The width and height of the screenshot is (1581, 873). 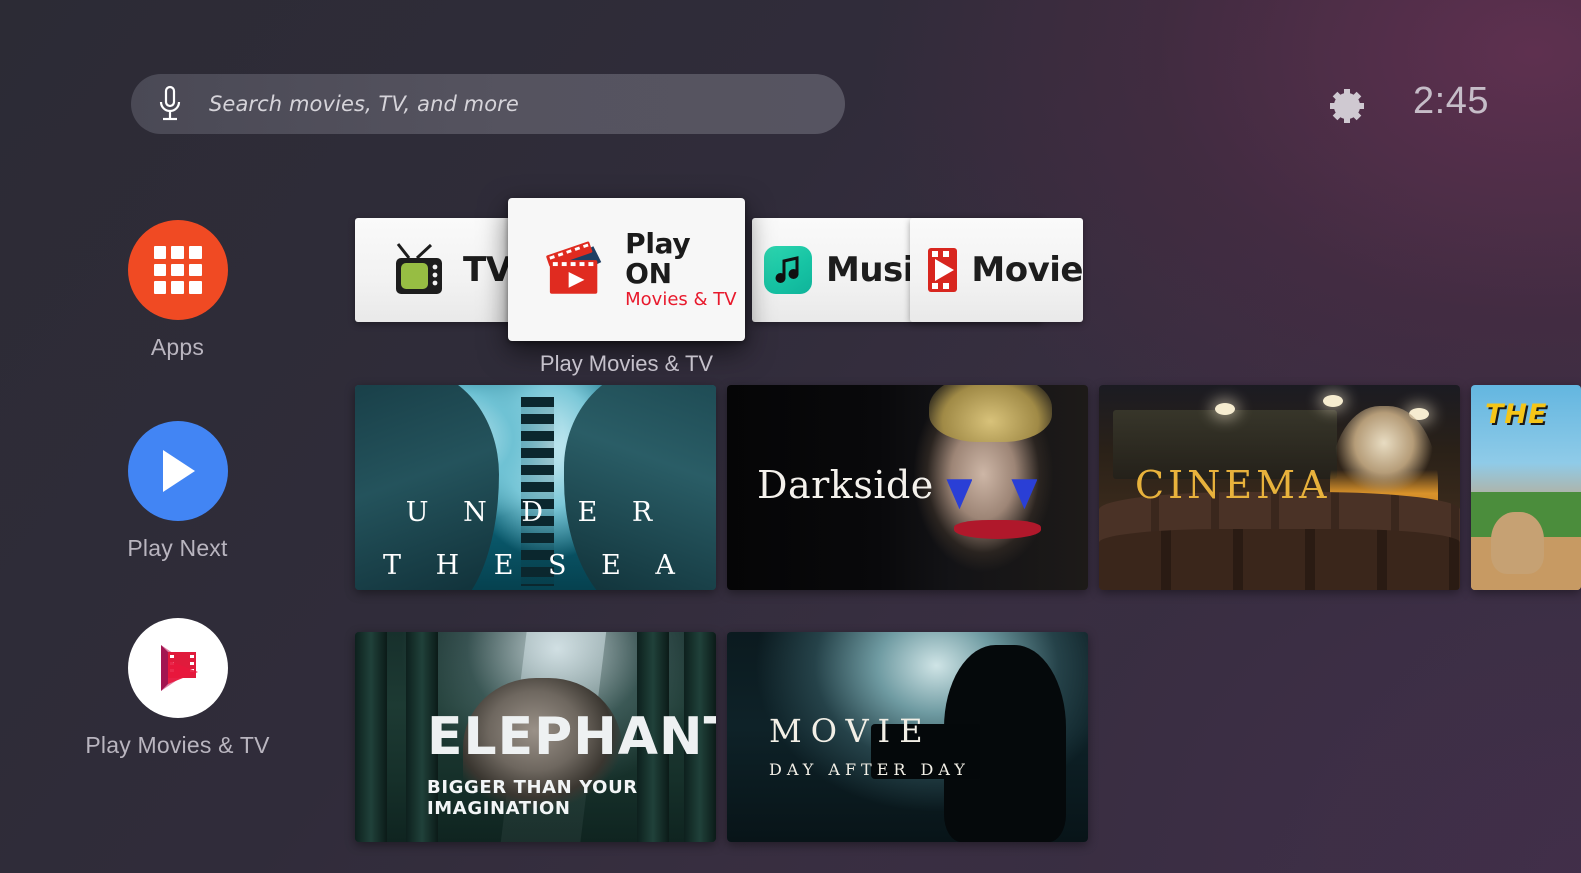 I want to click on tile-caption: MOVIE DAY AFTER DAY, so click(x=869, y=745).